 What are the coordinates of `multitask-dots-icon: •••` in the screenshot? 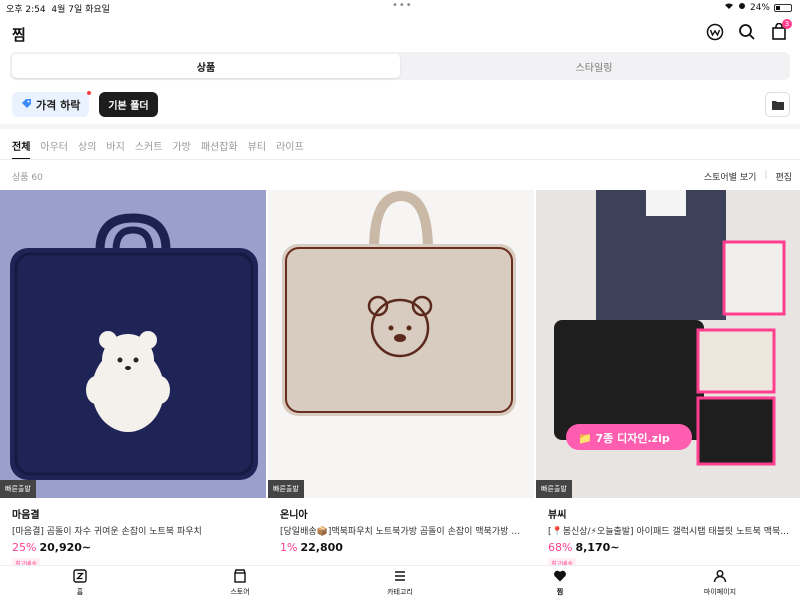 It's located at (402, 5).